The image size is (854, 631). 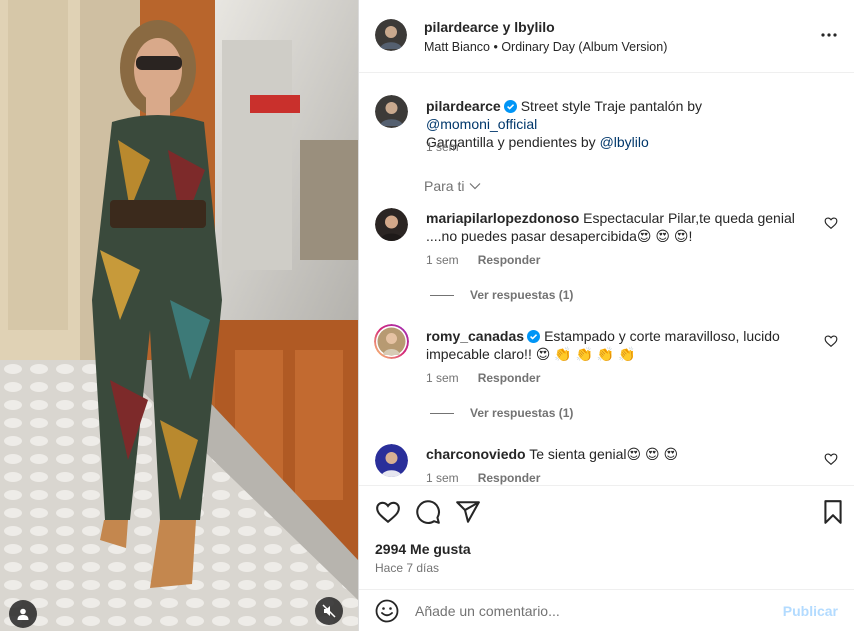 I want to click on mute-button, so click(x=329, y=611).